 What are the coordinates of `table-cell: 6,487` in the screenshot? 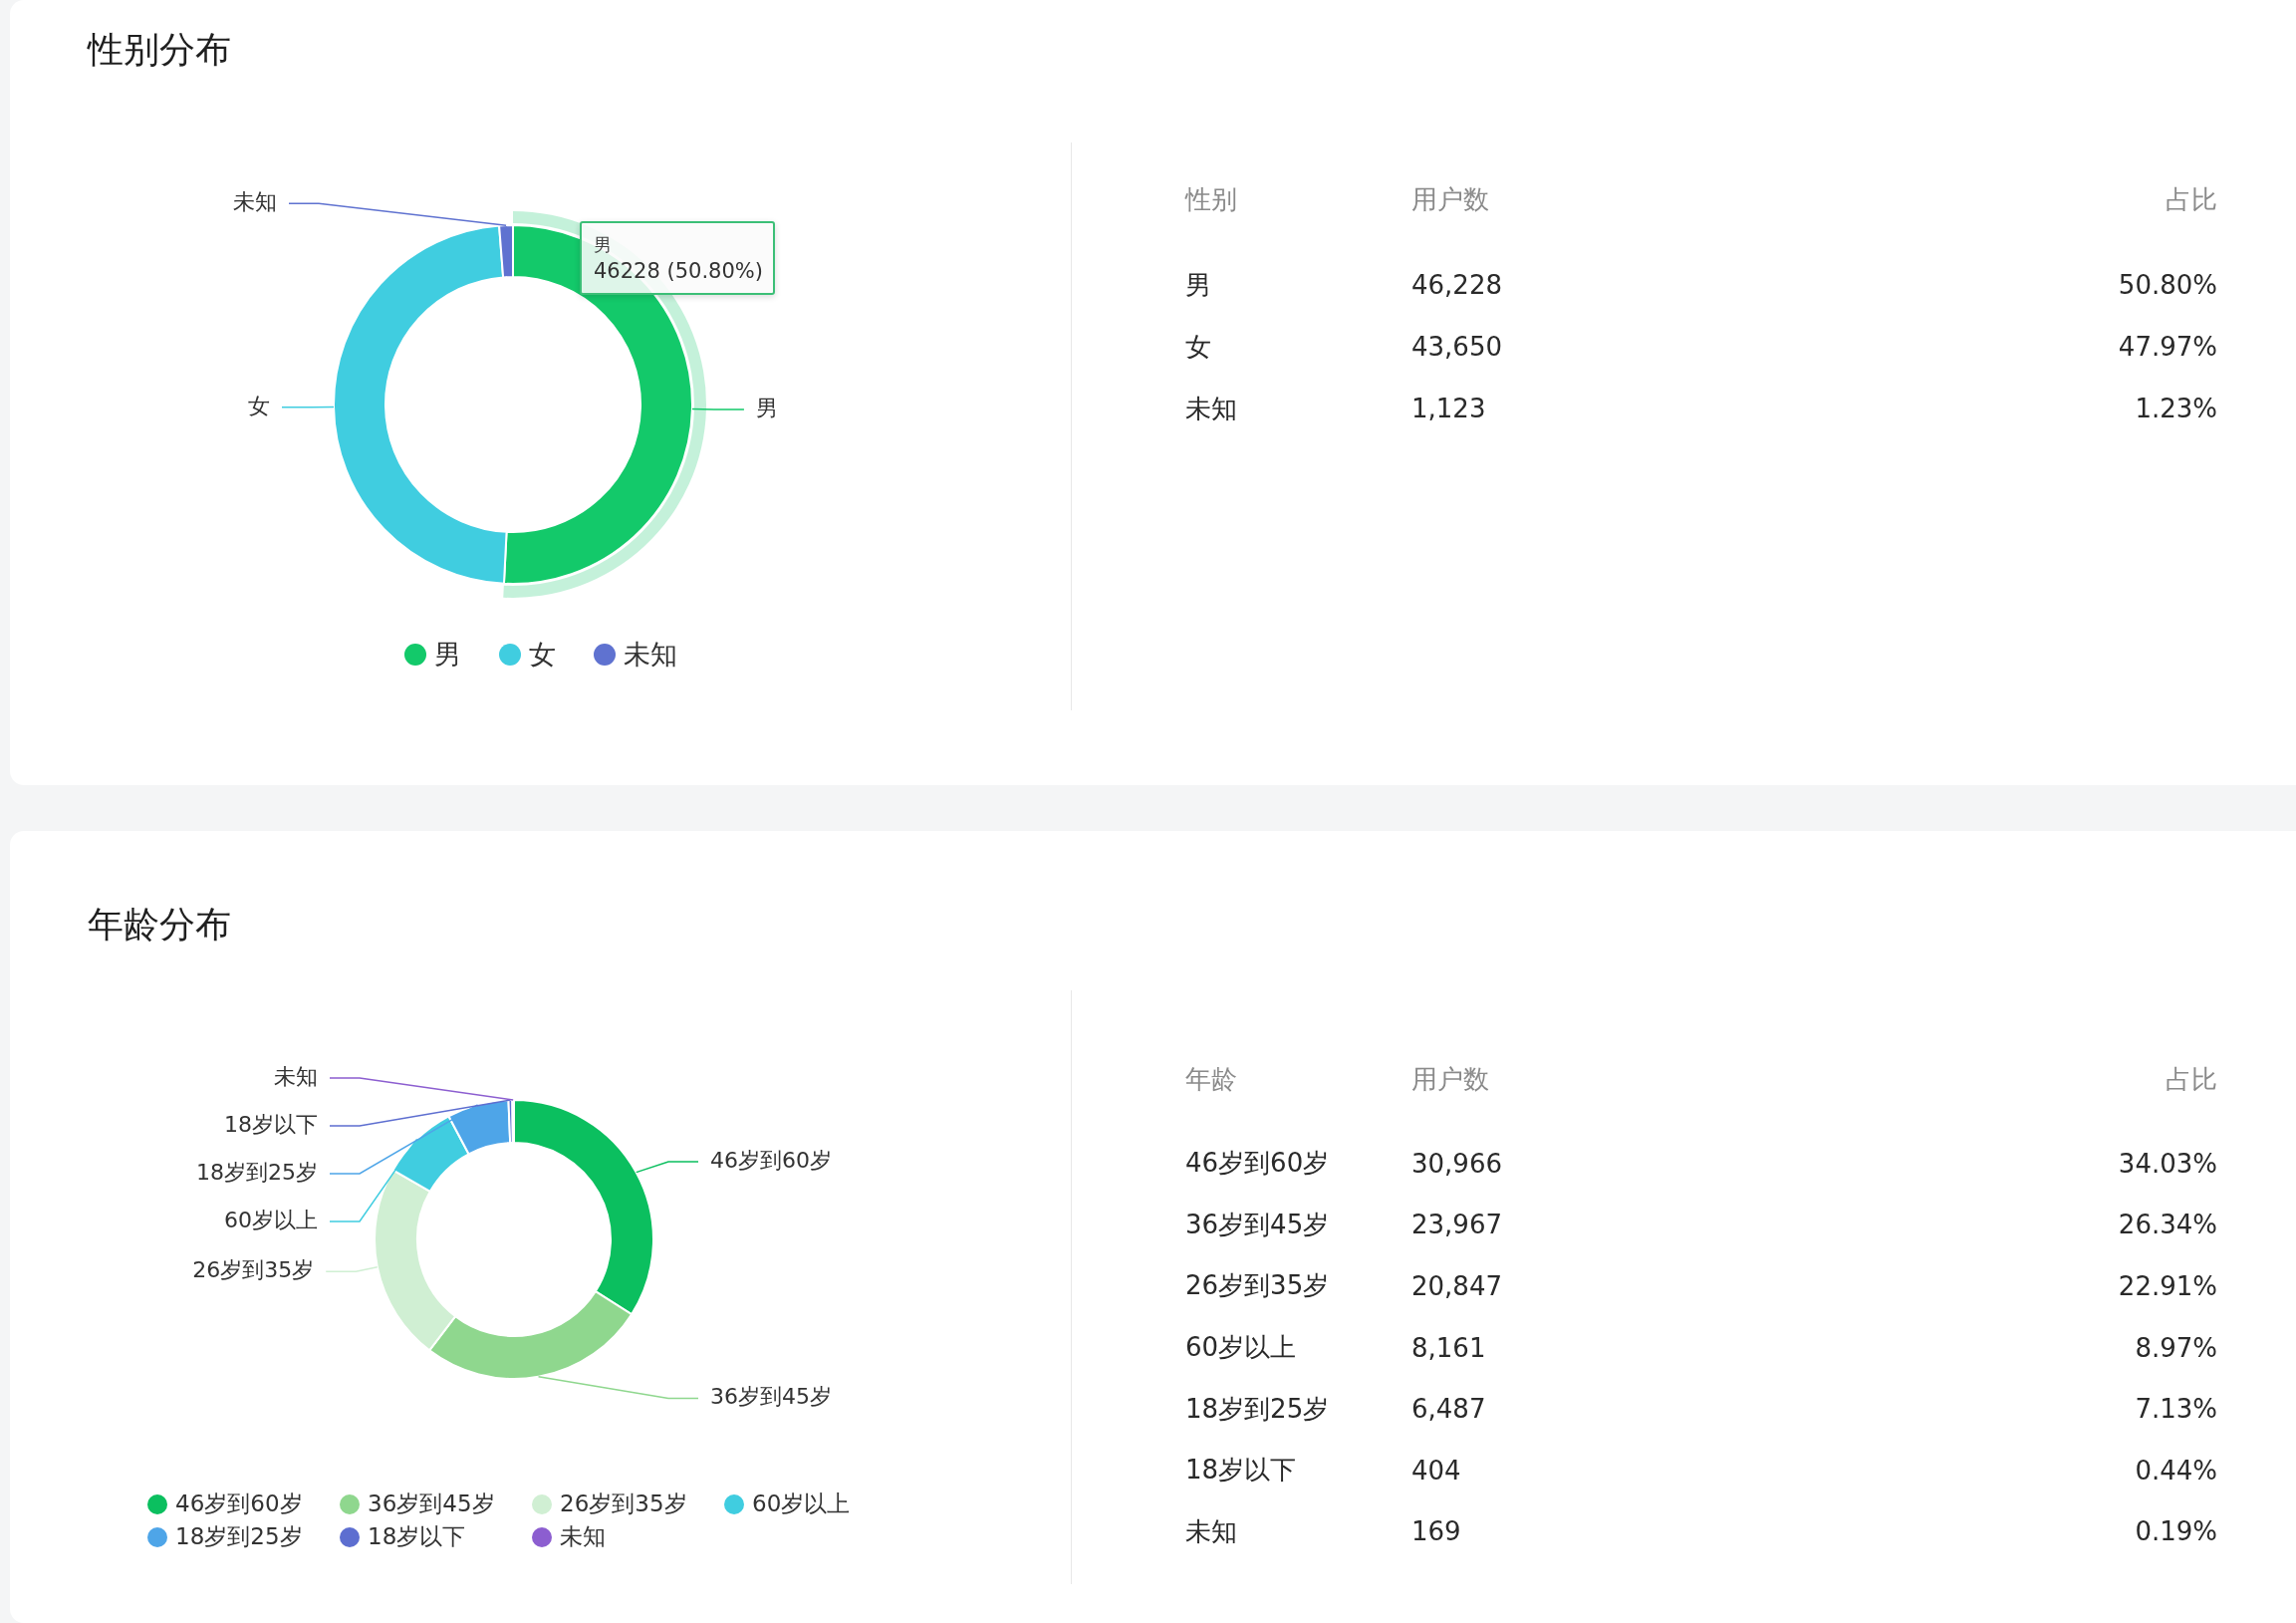 It's located at (1449, 1410).